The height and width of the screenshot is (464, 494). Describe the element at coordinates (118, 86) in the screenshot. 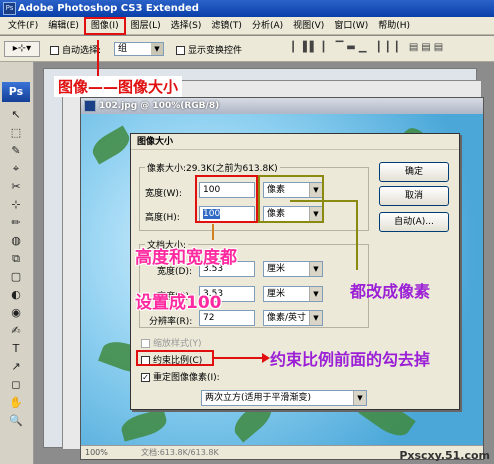

I see `menu-hint-text: 图像——图像大小` at that location.